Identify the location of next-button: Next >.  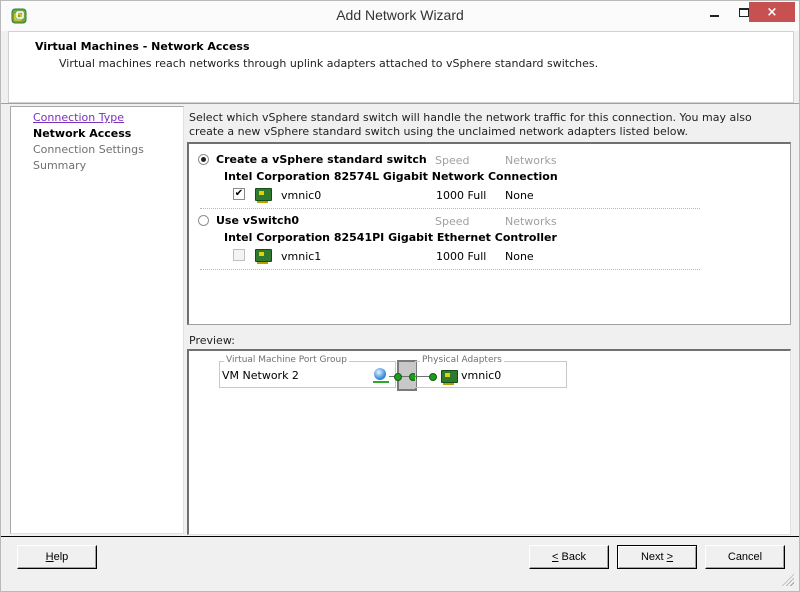
(657, 557).